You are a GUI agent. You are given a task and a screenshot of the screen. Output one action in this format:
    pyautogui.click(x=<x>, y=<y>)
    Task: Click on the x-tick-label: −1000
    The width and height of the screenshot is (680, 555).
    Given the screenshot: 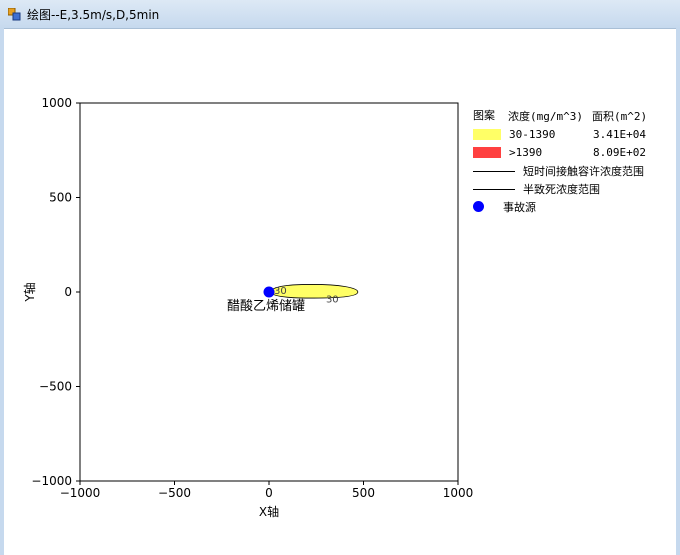 What is the action you would take?
    pyautogui.click(x=80, y=493)
    